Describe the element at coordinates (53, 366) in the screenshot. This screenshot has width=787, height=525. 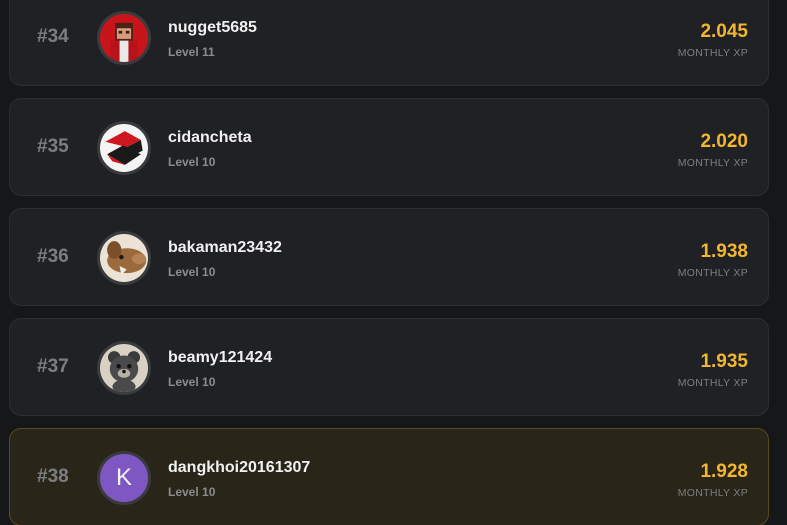
I see `rank-label: #37` at that location.